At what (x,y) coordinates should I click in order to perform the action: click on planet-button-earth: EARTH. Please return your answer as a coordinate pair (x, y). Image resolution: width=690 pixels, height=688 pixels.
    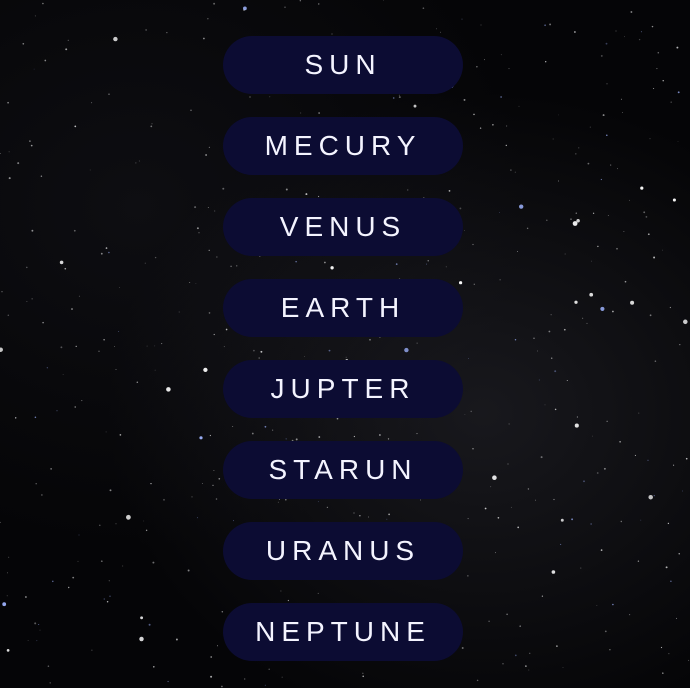
    Looking at the image, I should click on (343, 308).